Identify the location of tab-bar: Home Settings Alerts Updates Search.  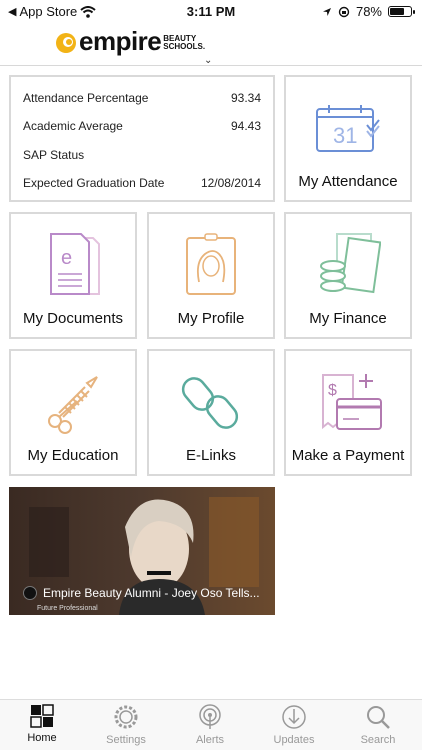
(211, 724).